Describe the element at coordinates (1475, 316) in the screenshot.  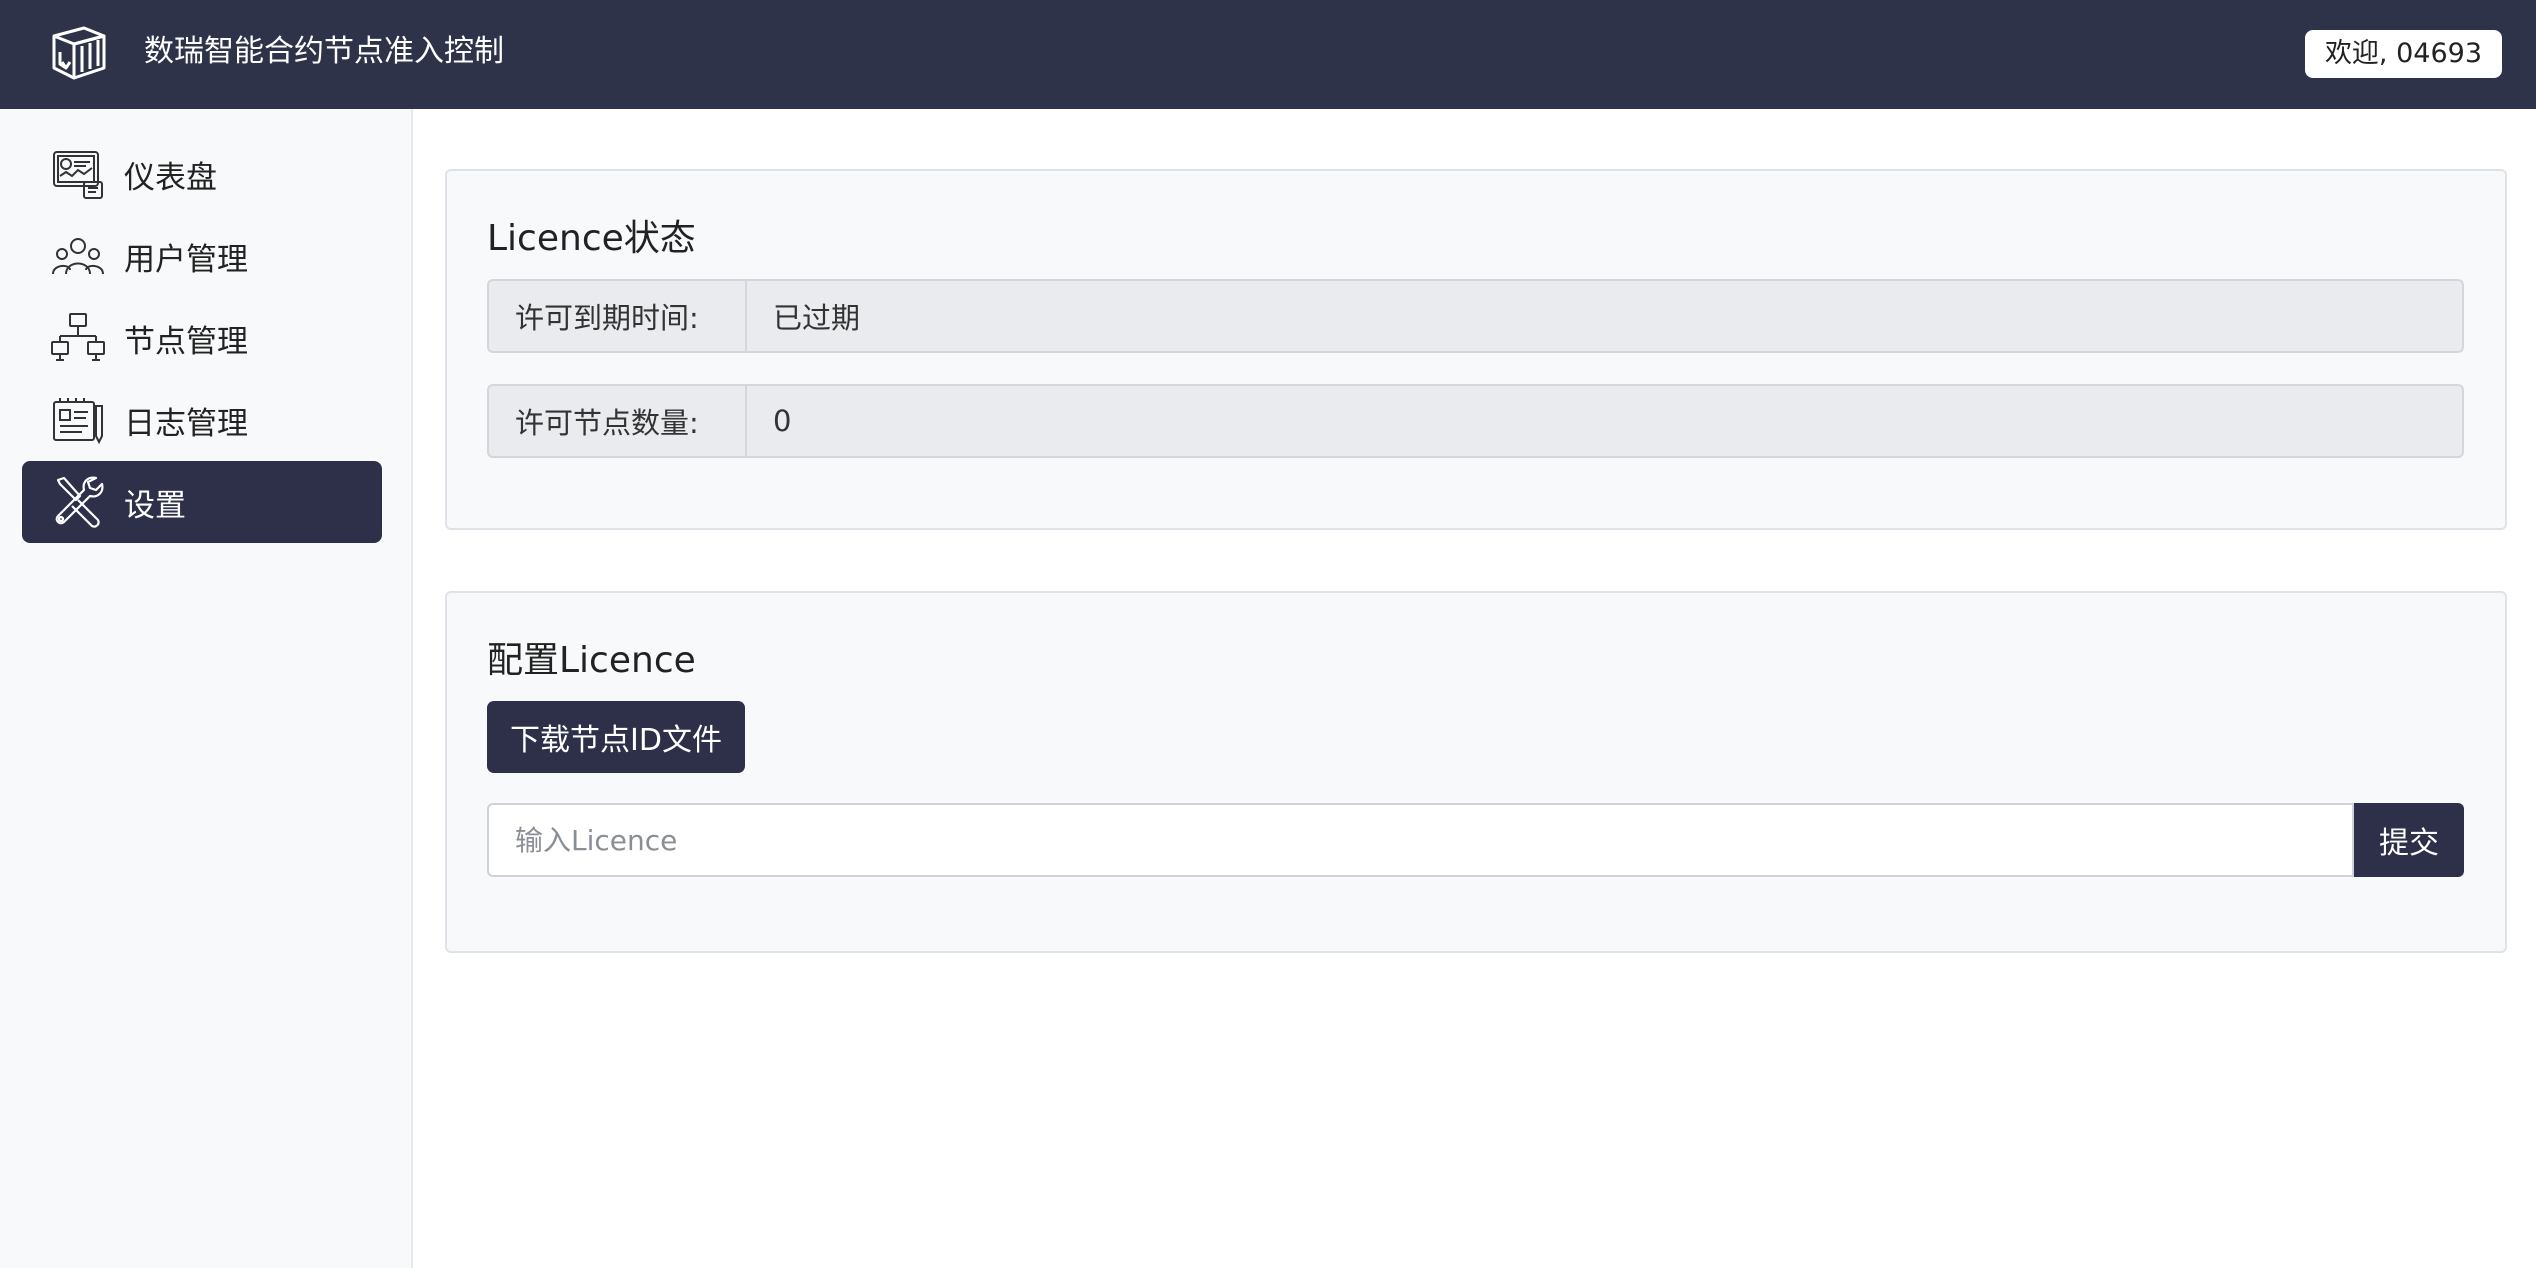
I see `expiry-row: 许可到期时间: 已过期` at that location.